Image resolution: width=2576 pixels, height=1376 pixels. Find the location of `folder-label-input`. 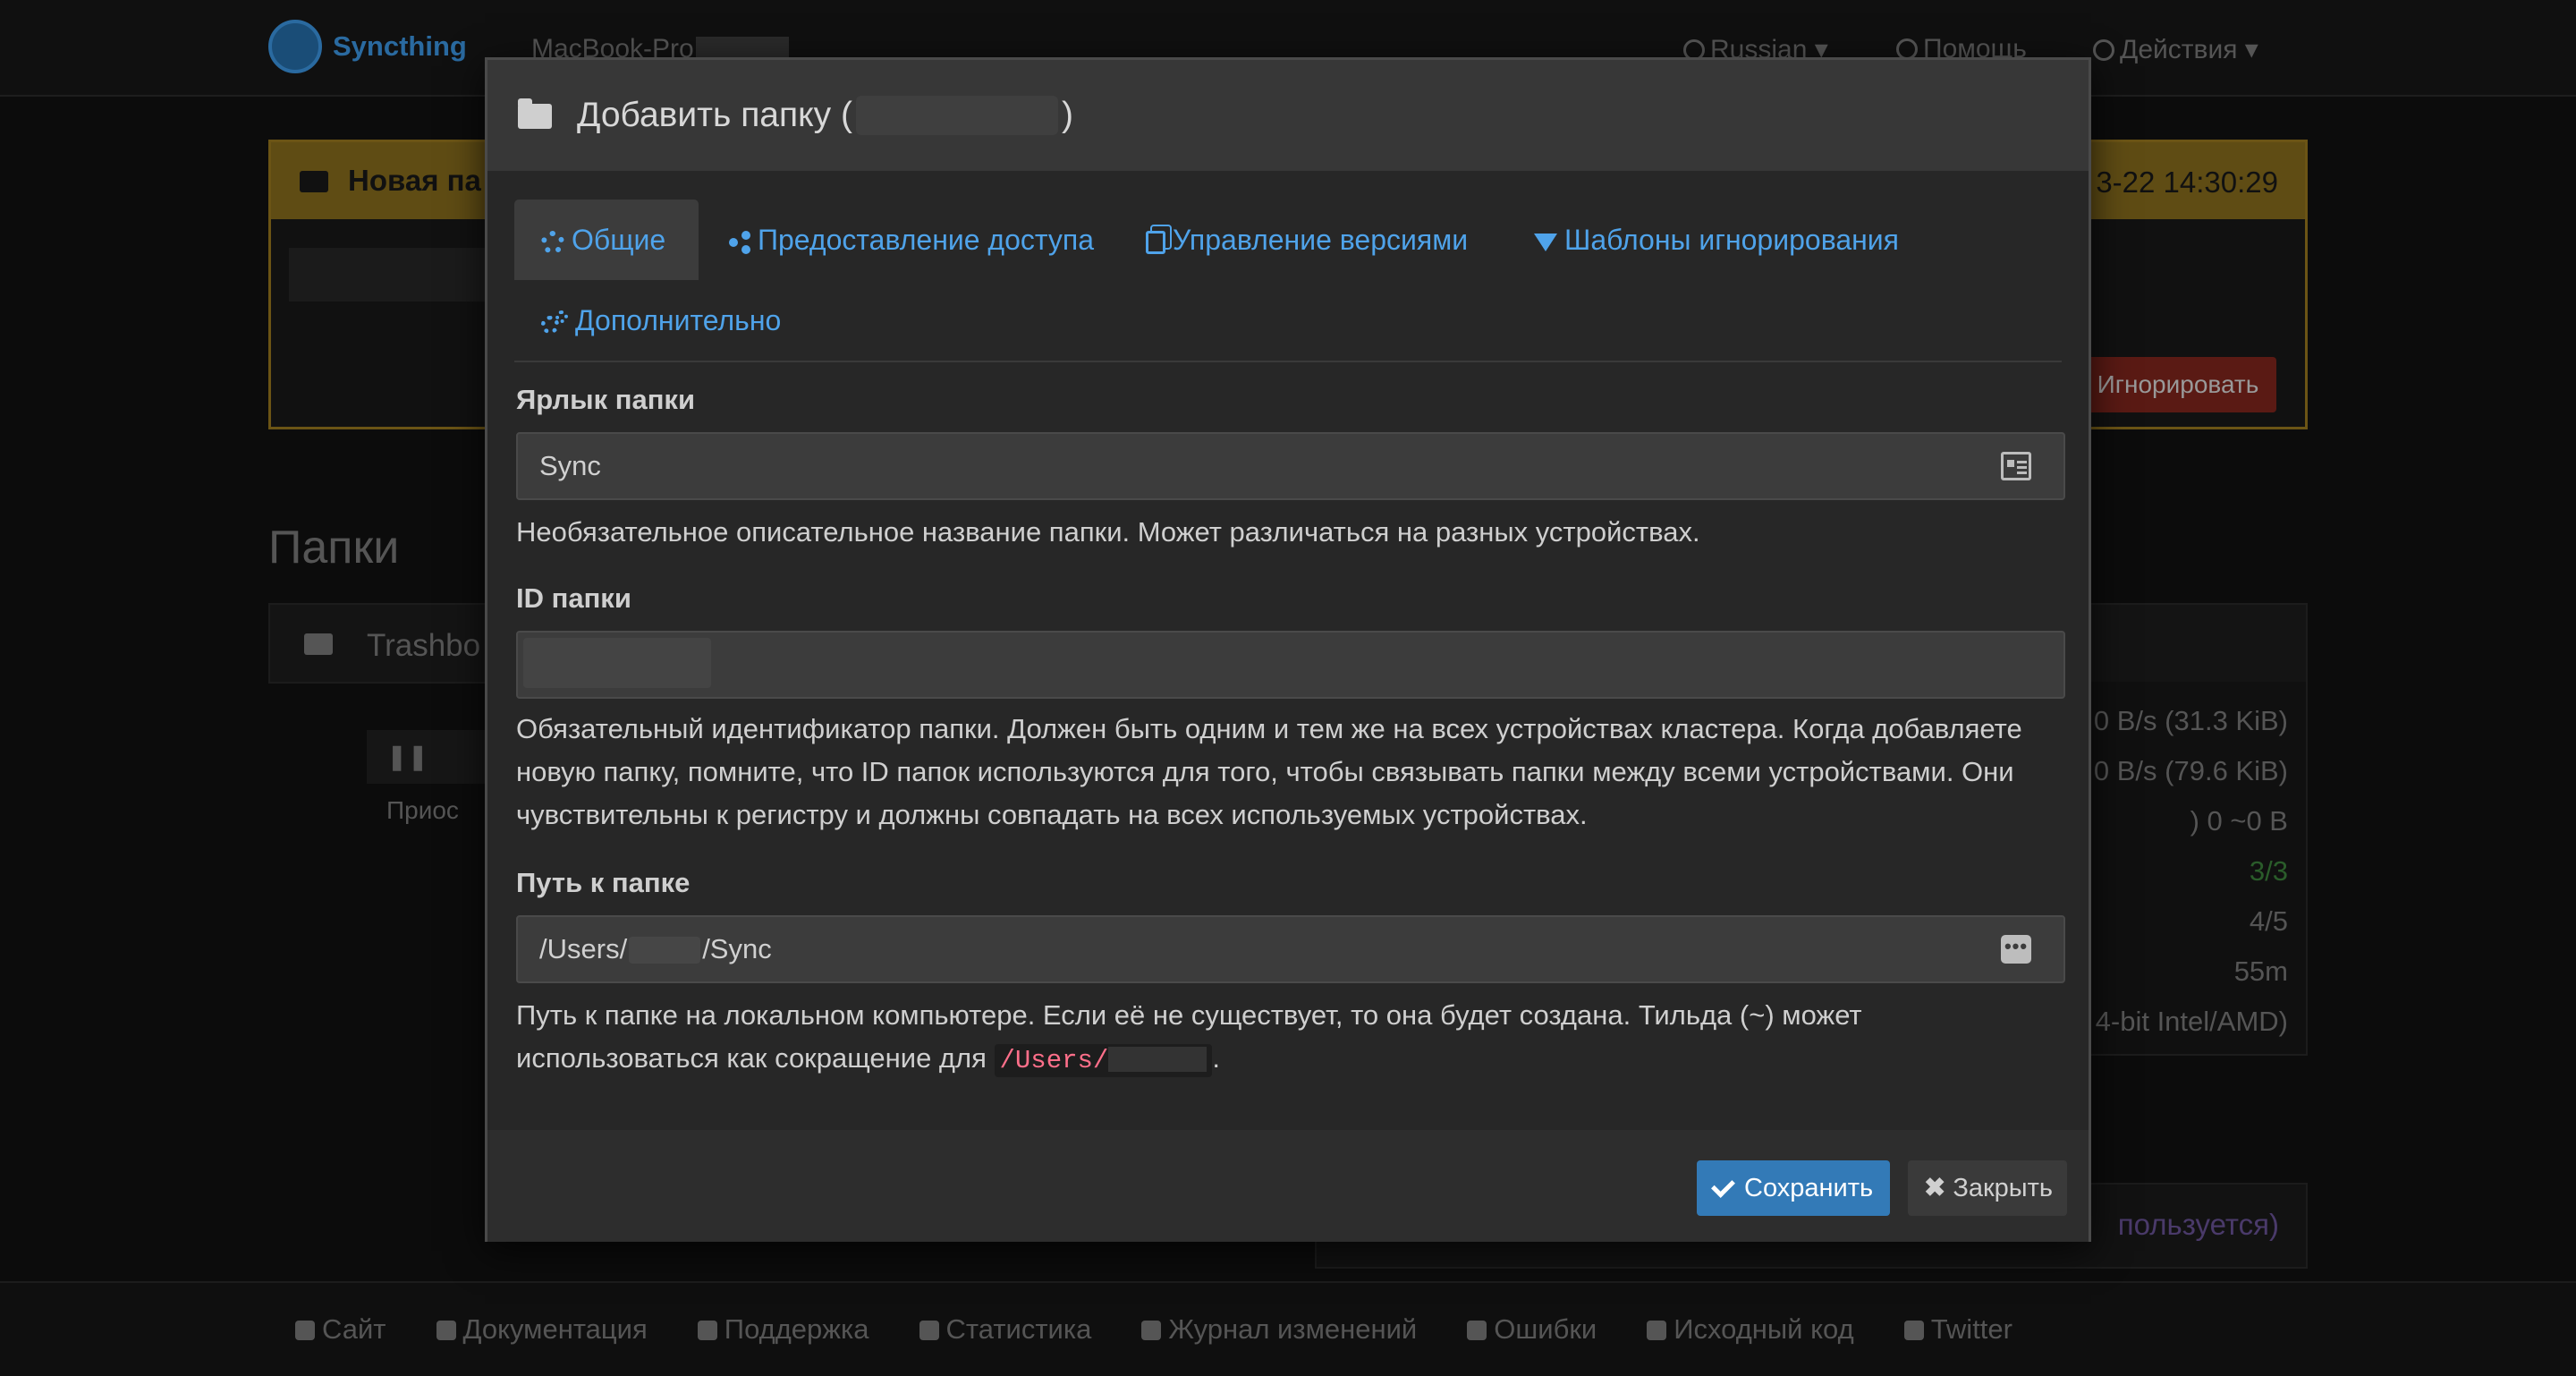

folder-label-input is located at coordinates (1290, 466).